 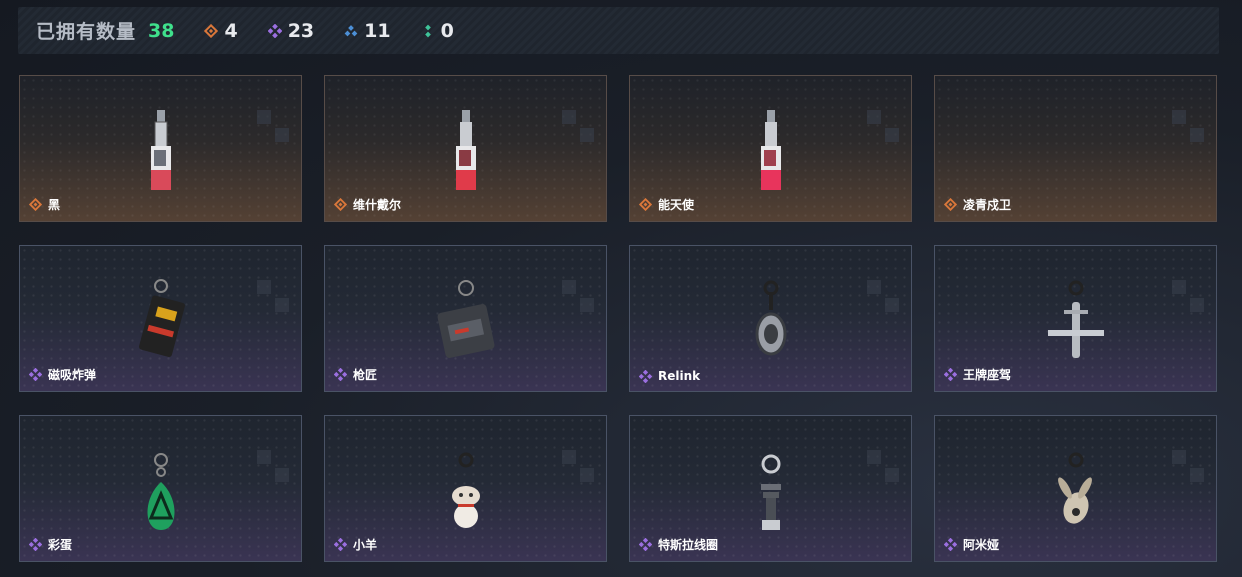 What do you see at coordinates (351, 30) in the screenshot?
I see `blue-triangle-icon` at bounding box center [351, 30].